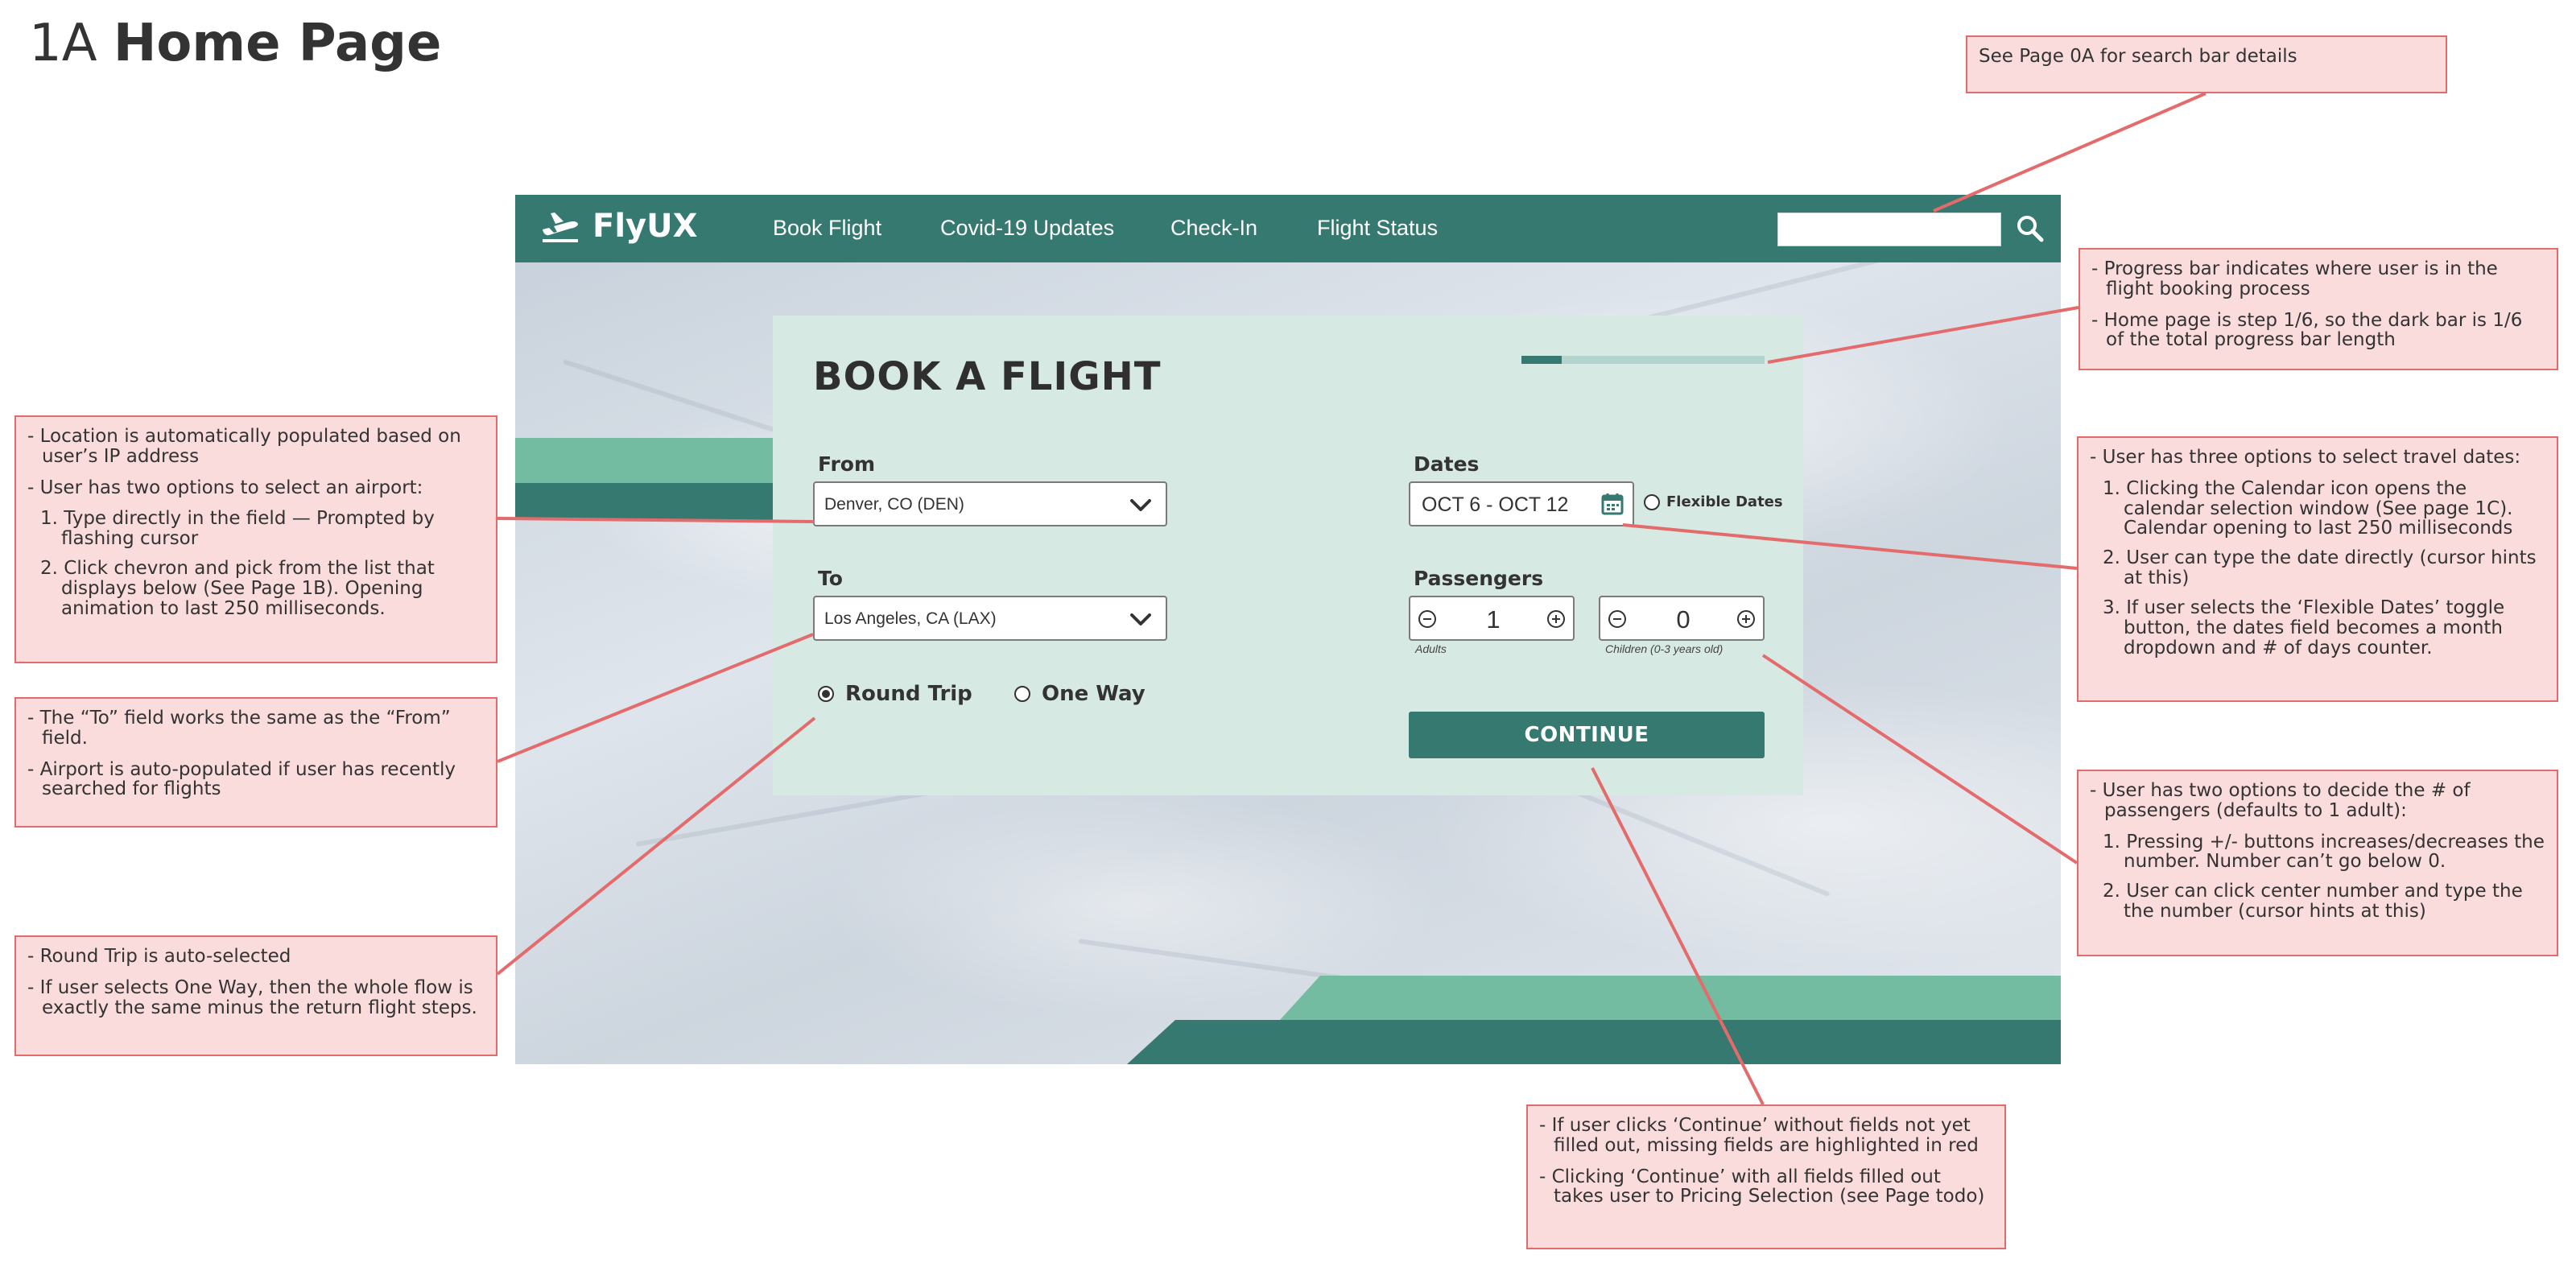 Image resolution: width=2576 pixels, height=1288 pixels. What do you see at coordinates (990, 504) in the screenshot?
I see `from-select: Denver, CO (DEN)` at bounding box center [990, 504].